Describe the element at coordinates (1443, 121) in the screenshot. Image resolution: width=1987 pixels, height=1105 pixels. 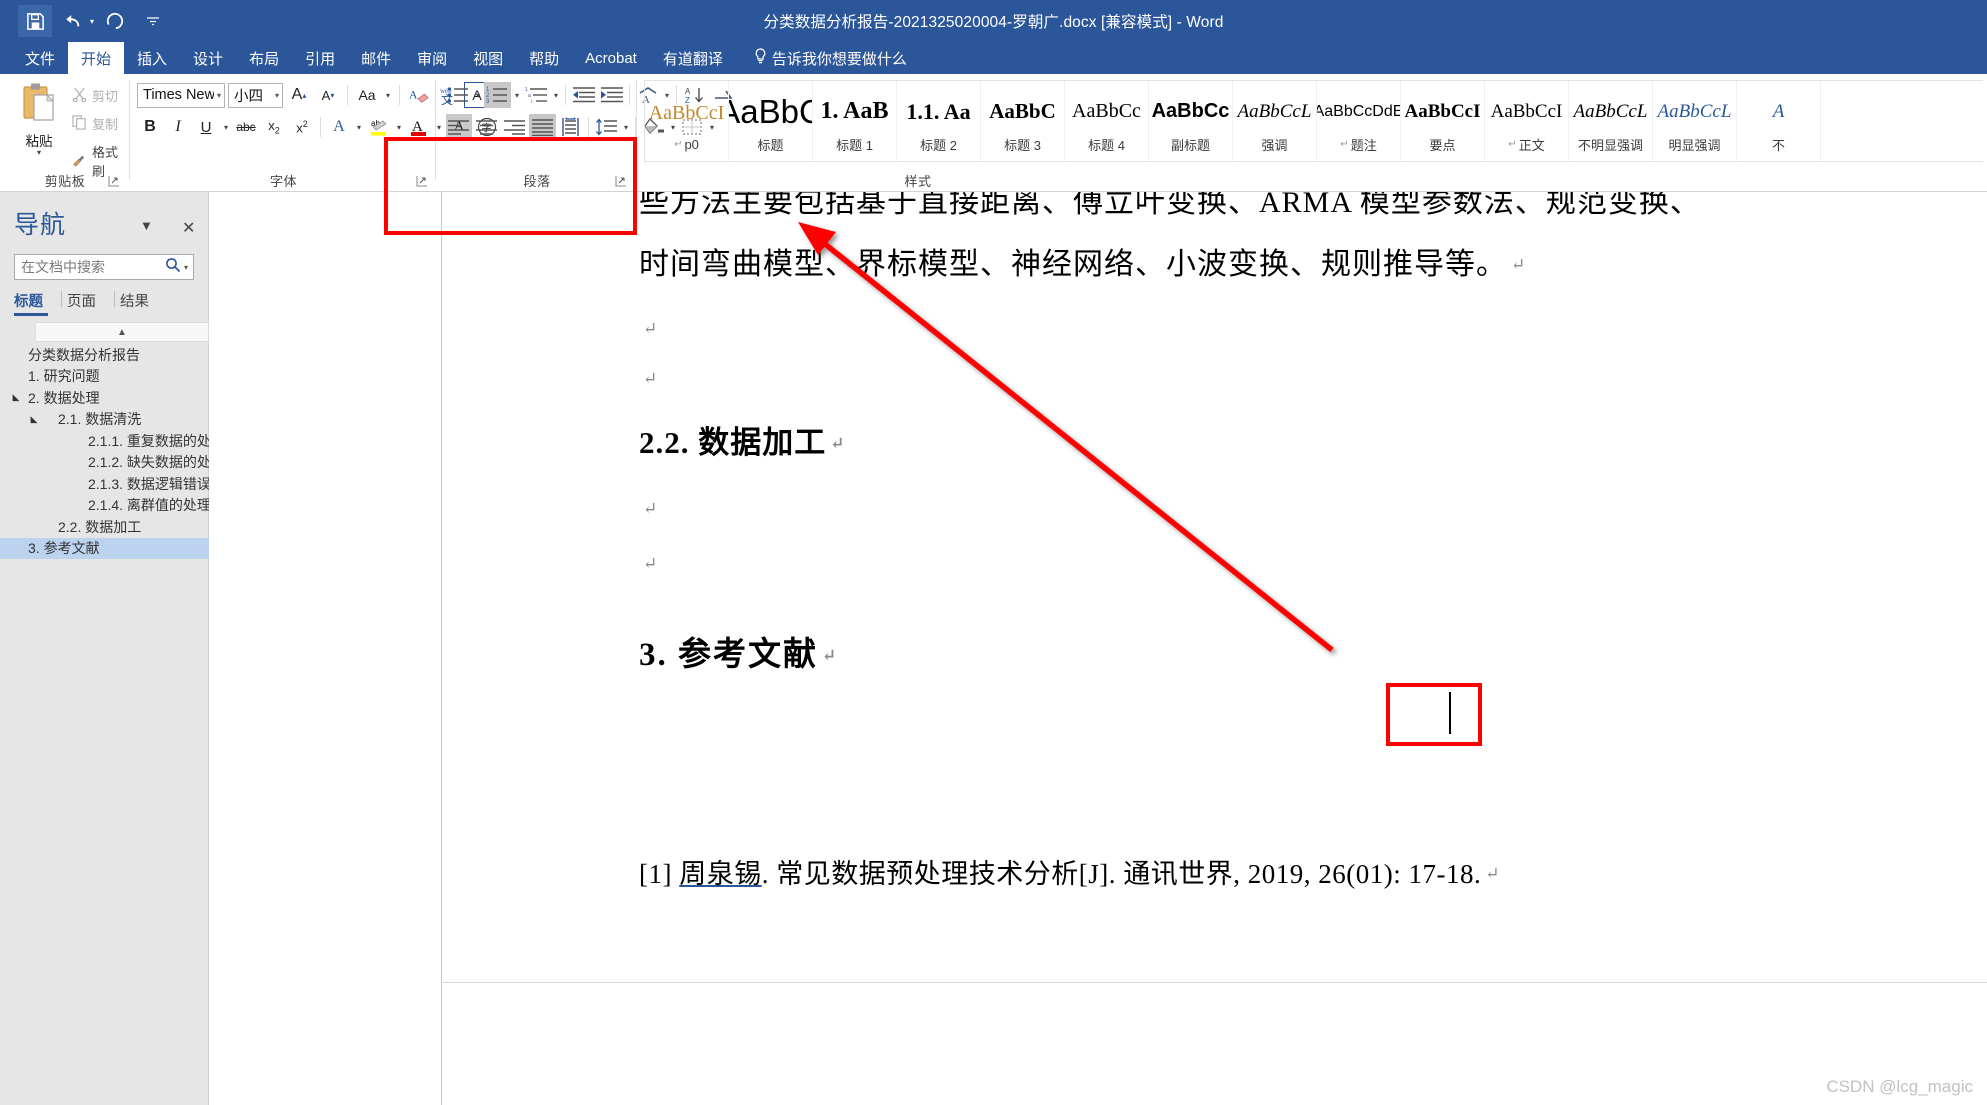
I see `style-item: AaBbCcI 要点` at that location.